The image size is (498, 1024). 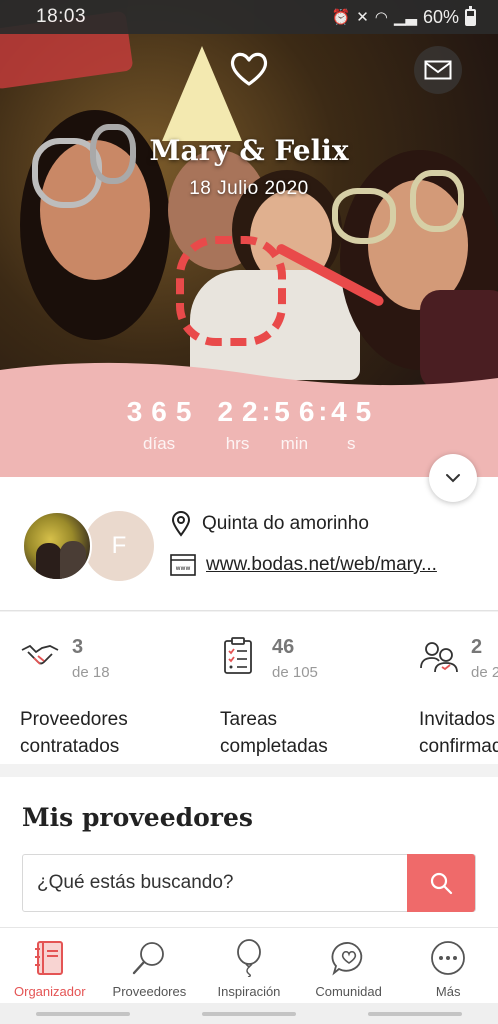 I want to click on wedding-date: 18 Julio 2020, so click(x=249, y=188).